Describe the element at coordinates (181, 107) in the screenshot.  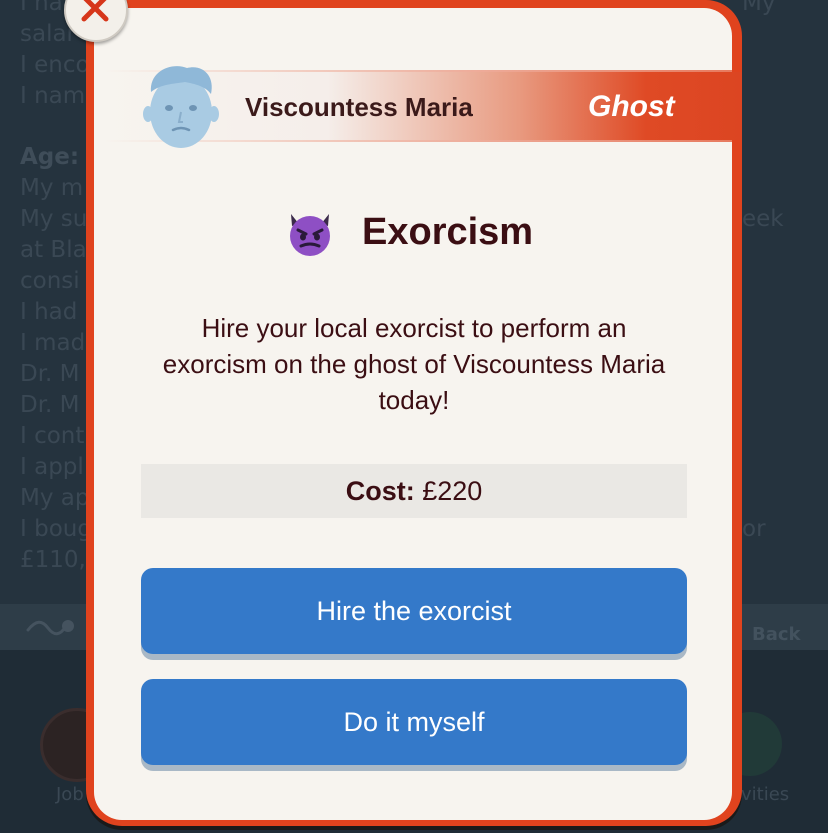
I see `ghost-avatar-icon` at that location.